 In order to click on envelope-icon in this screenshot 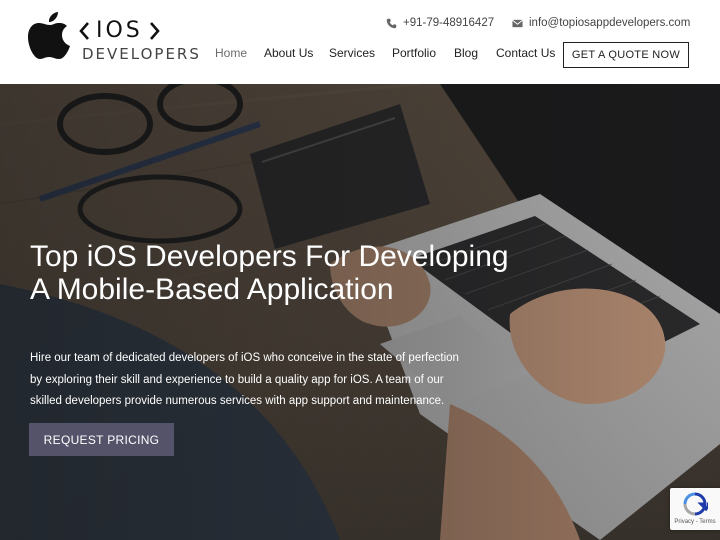, I will do `click(517, 23)`.